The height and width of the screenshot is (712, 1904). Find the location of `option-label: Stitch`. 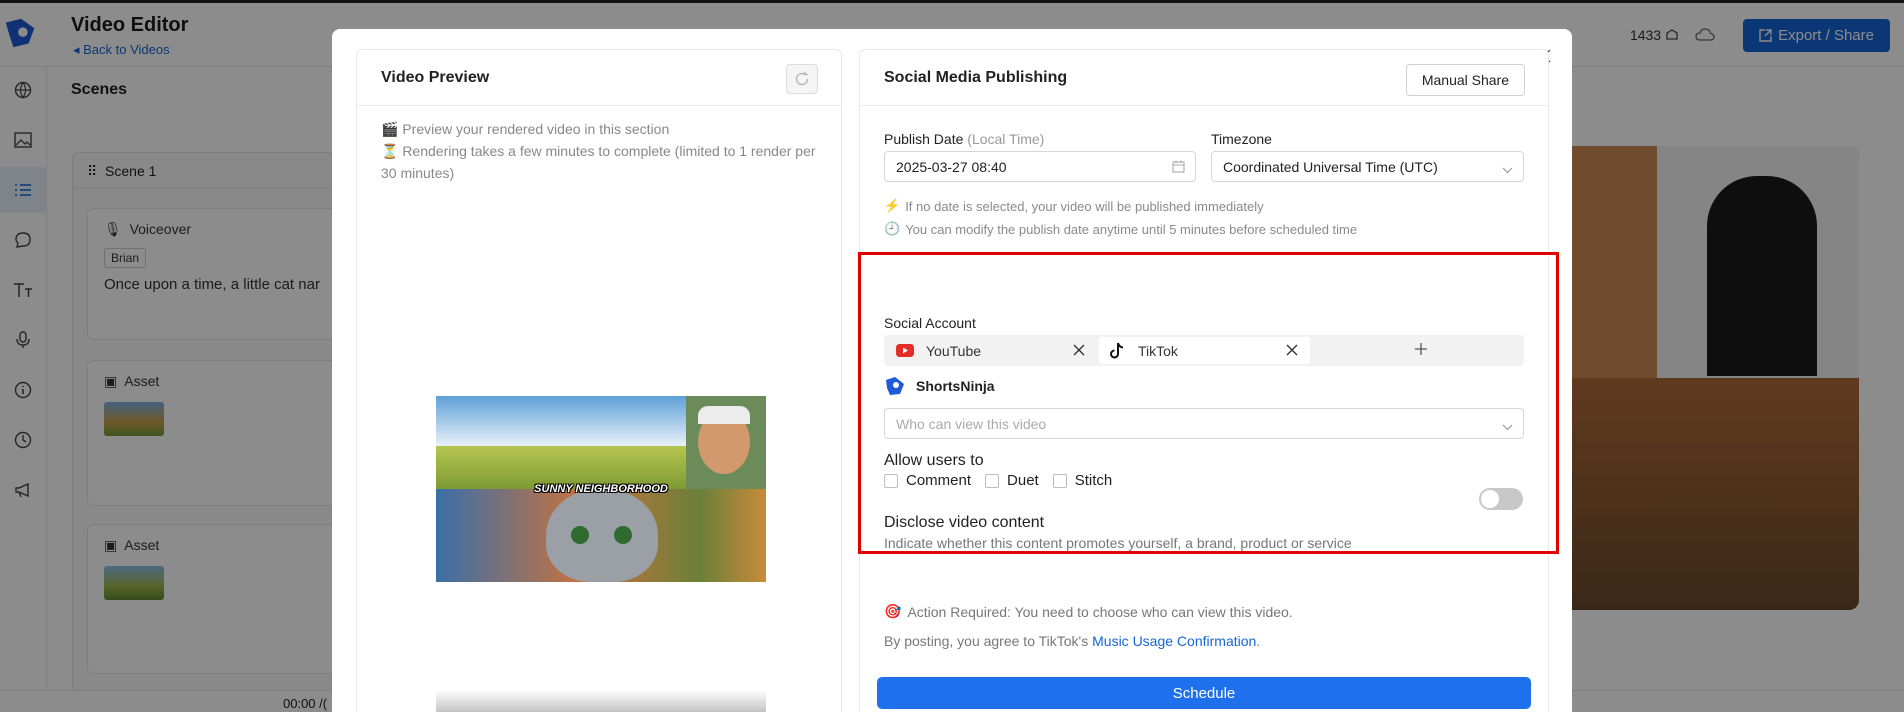

option-label: Stitch is located at coordinates (1093, 480).